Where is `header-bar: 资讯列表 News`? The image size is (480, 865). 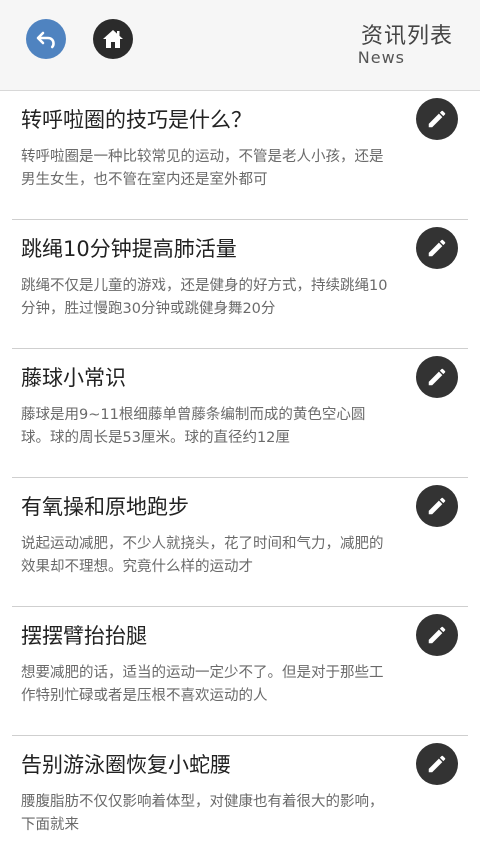
header-bar: 资讯列表 News is located at coordinates (240, 45).